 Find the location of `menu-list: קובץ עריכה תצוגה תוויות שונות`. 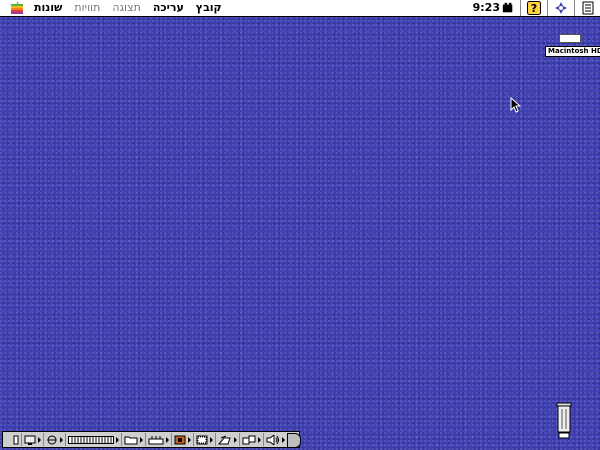

menu-list: קובץ עריכה תצוגה תוויות שונות is located at coordinates (128, 8).